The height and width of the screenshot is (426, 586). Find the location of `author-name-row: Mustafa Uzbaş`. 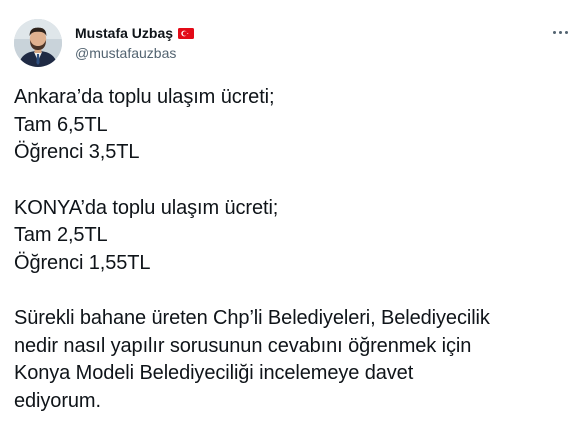

author-name-row: Mustafa Uzbaş is located at coordinates (135, 33).